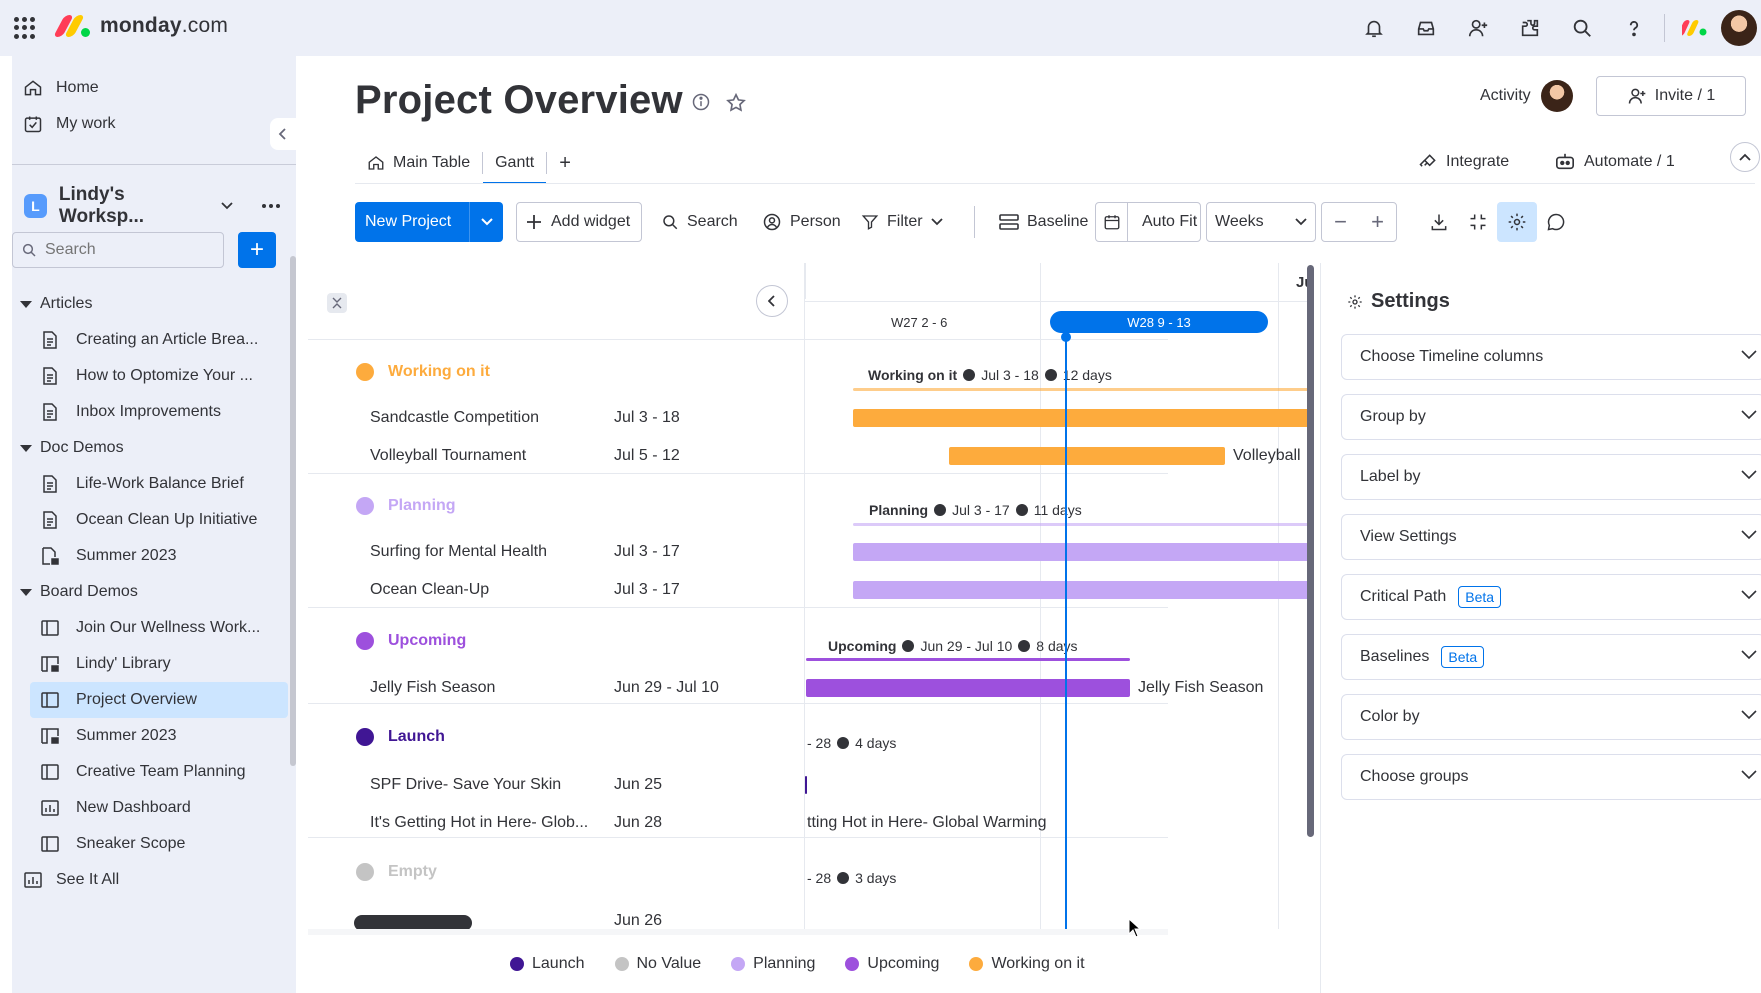 Image resolution: width=1761 pixels, height=993 pixels. Describe the element at coordinates (552, 590) in the screenshot. I see `table-row: Ocean Clean-Up Jul 3 - 17` at that location.